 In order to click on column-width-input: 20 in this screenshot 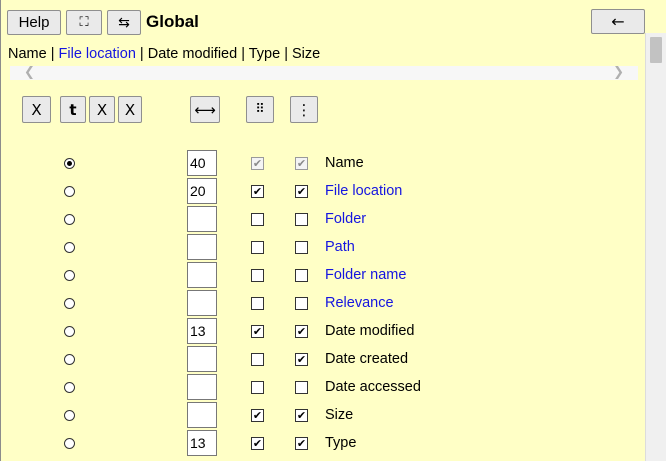, I will do `click(202, 191)`.